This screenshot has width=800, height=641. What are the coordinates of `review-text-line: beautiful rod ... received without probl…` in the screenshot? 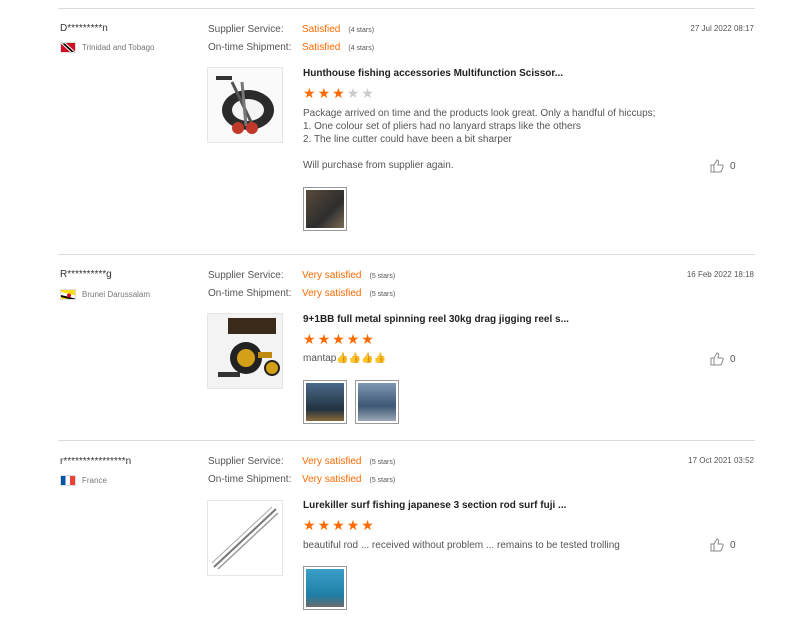 It's located at (461, 545).